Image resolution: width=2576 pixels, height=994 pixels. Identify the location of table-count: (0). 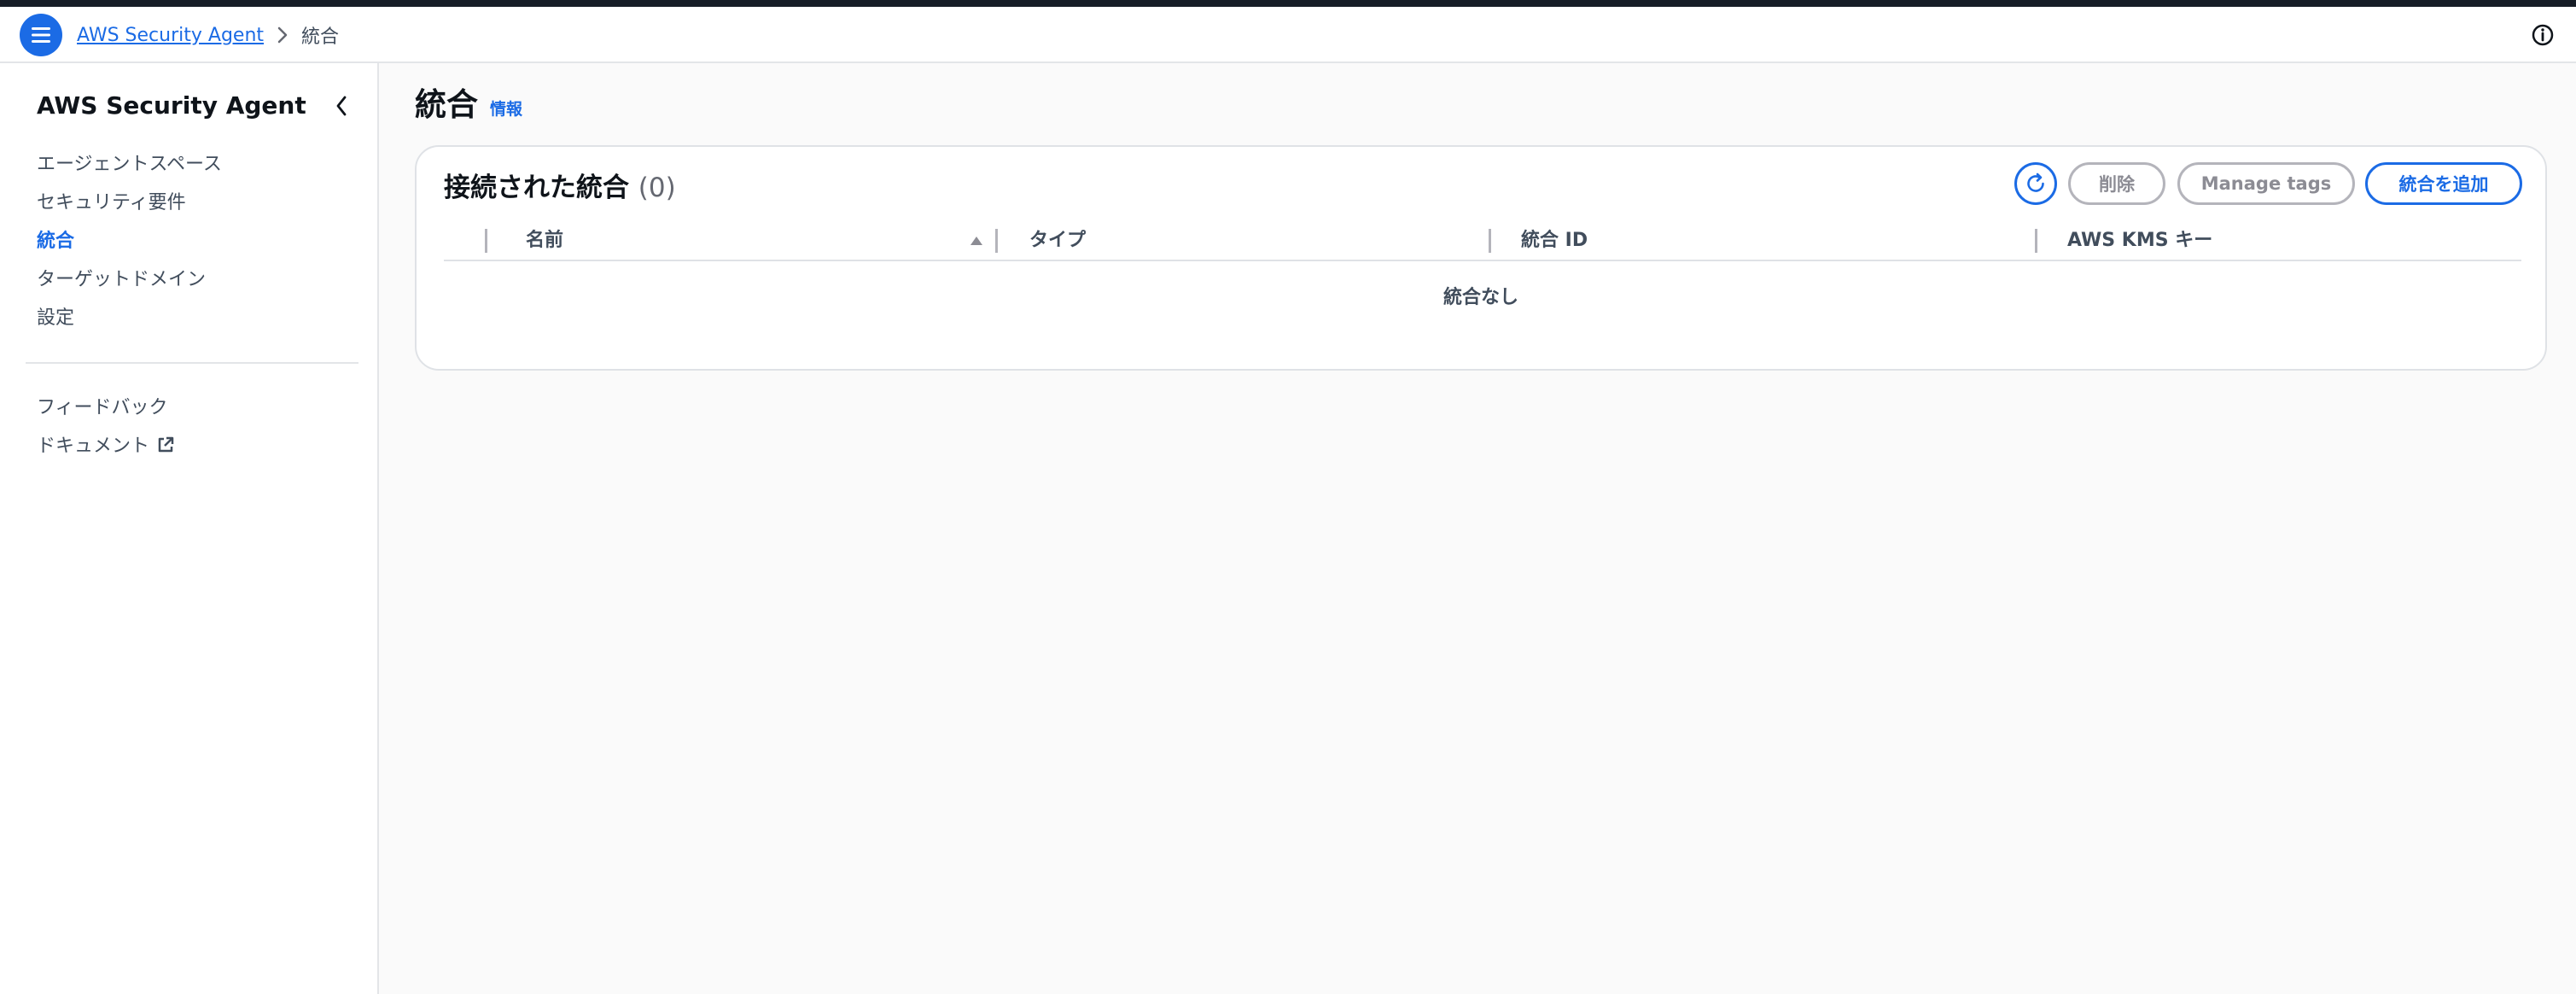
(657, 187).